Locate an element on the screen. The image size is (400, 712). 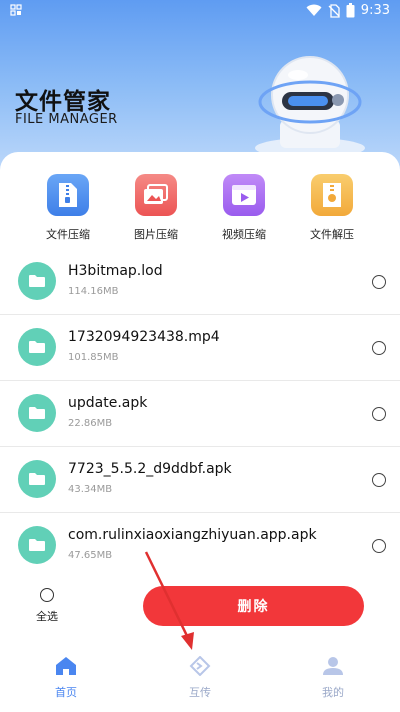
tab-profile: 我的 is located at coordinates (333, 678).